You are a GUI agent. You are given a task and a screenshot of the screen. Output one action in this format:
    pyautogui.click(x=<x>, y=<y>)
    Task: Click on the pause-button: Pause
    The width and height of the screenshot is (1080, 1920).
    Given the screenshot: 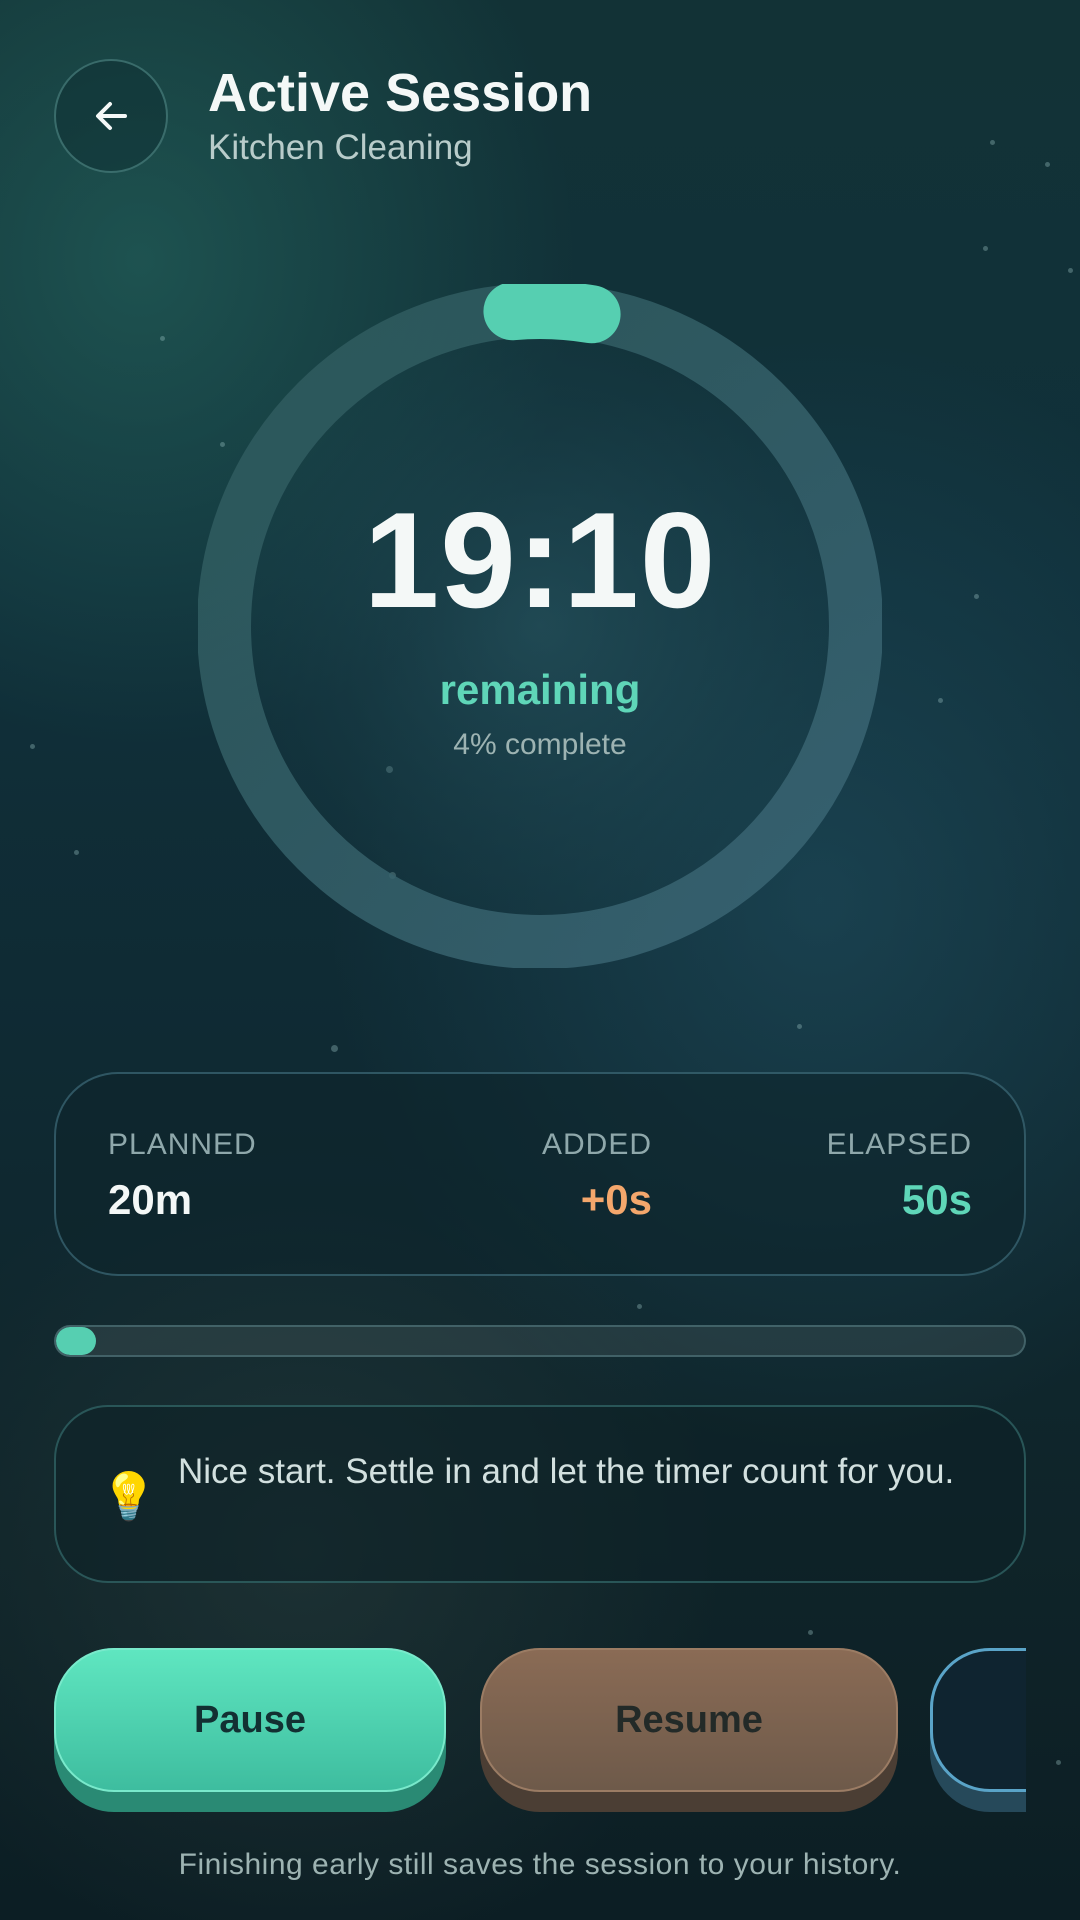 What is the action you would take?
    pyautogui.click(x=250, y=1730)
    